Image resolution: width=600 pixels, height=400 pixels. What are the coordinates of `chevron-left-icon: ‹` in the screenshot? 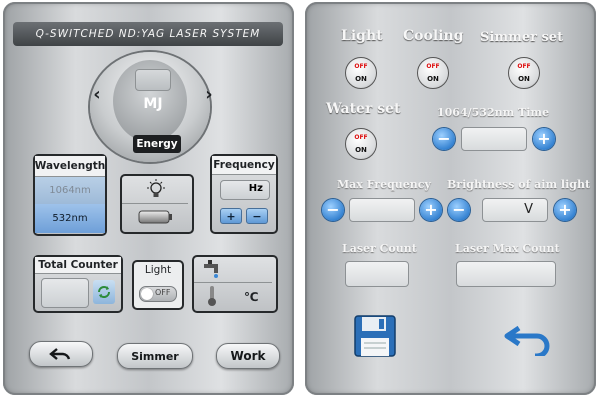 It's located at (97, 94).